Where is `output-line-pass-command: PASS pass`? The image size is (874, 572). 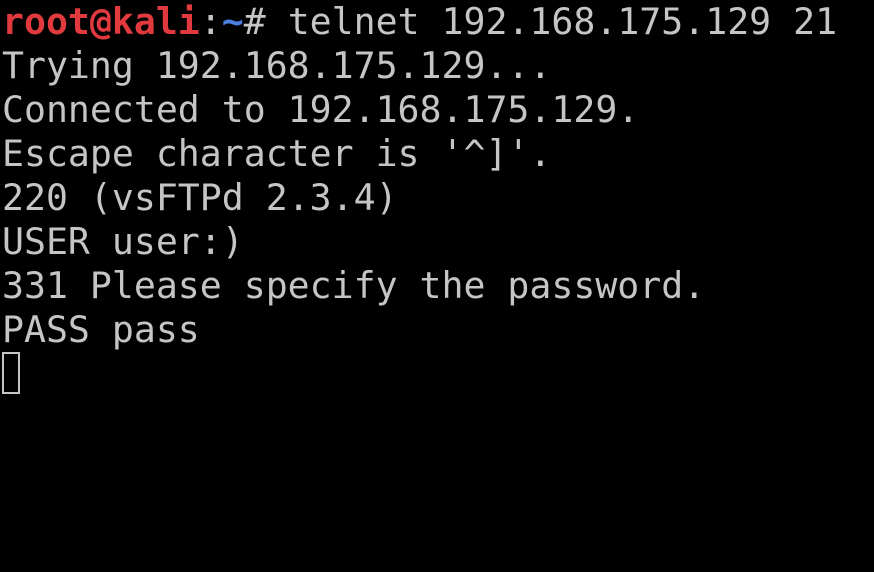 output-line-pass-command: PASS pass is located at coordinates (101, 329).